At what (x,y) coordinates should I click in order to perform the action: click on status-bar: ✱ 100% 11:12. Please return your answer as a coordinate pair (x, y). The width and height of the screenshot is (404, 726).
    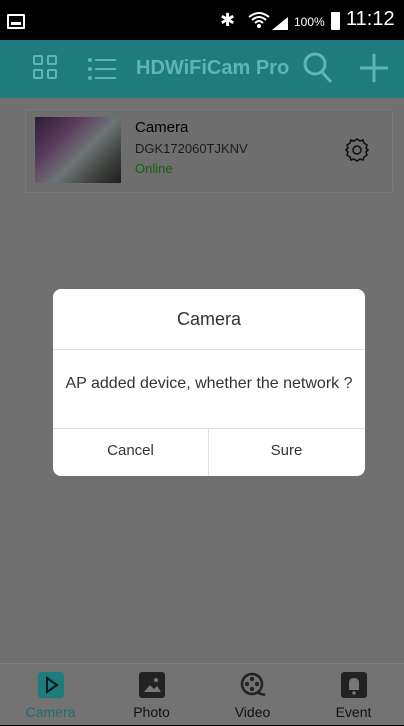
    Looking at the image, I should click on (202, 20).